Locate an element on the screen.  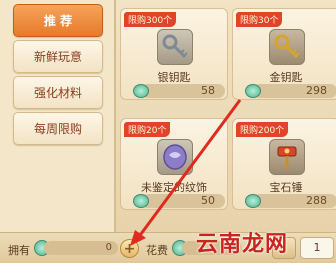
site-watermark: 云南龙网 is located at coordinates (242, 244).